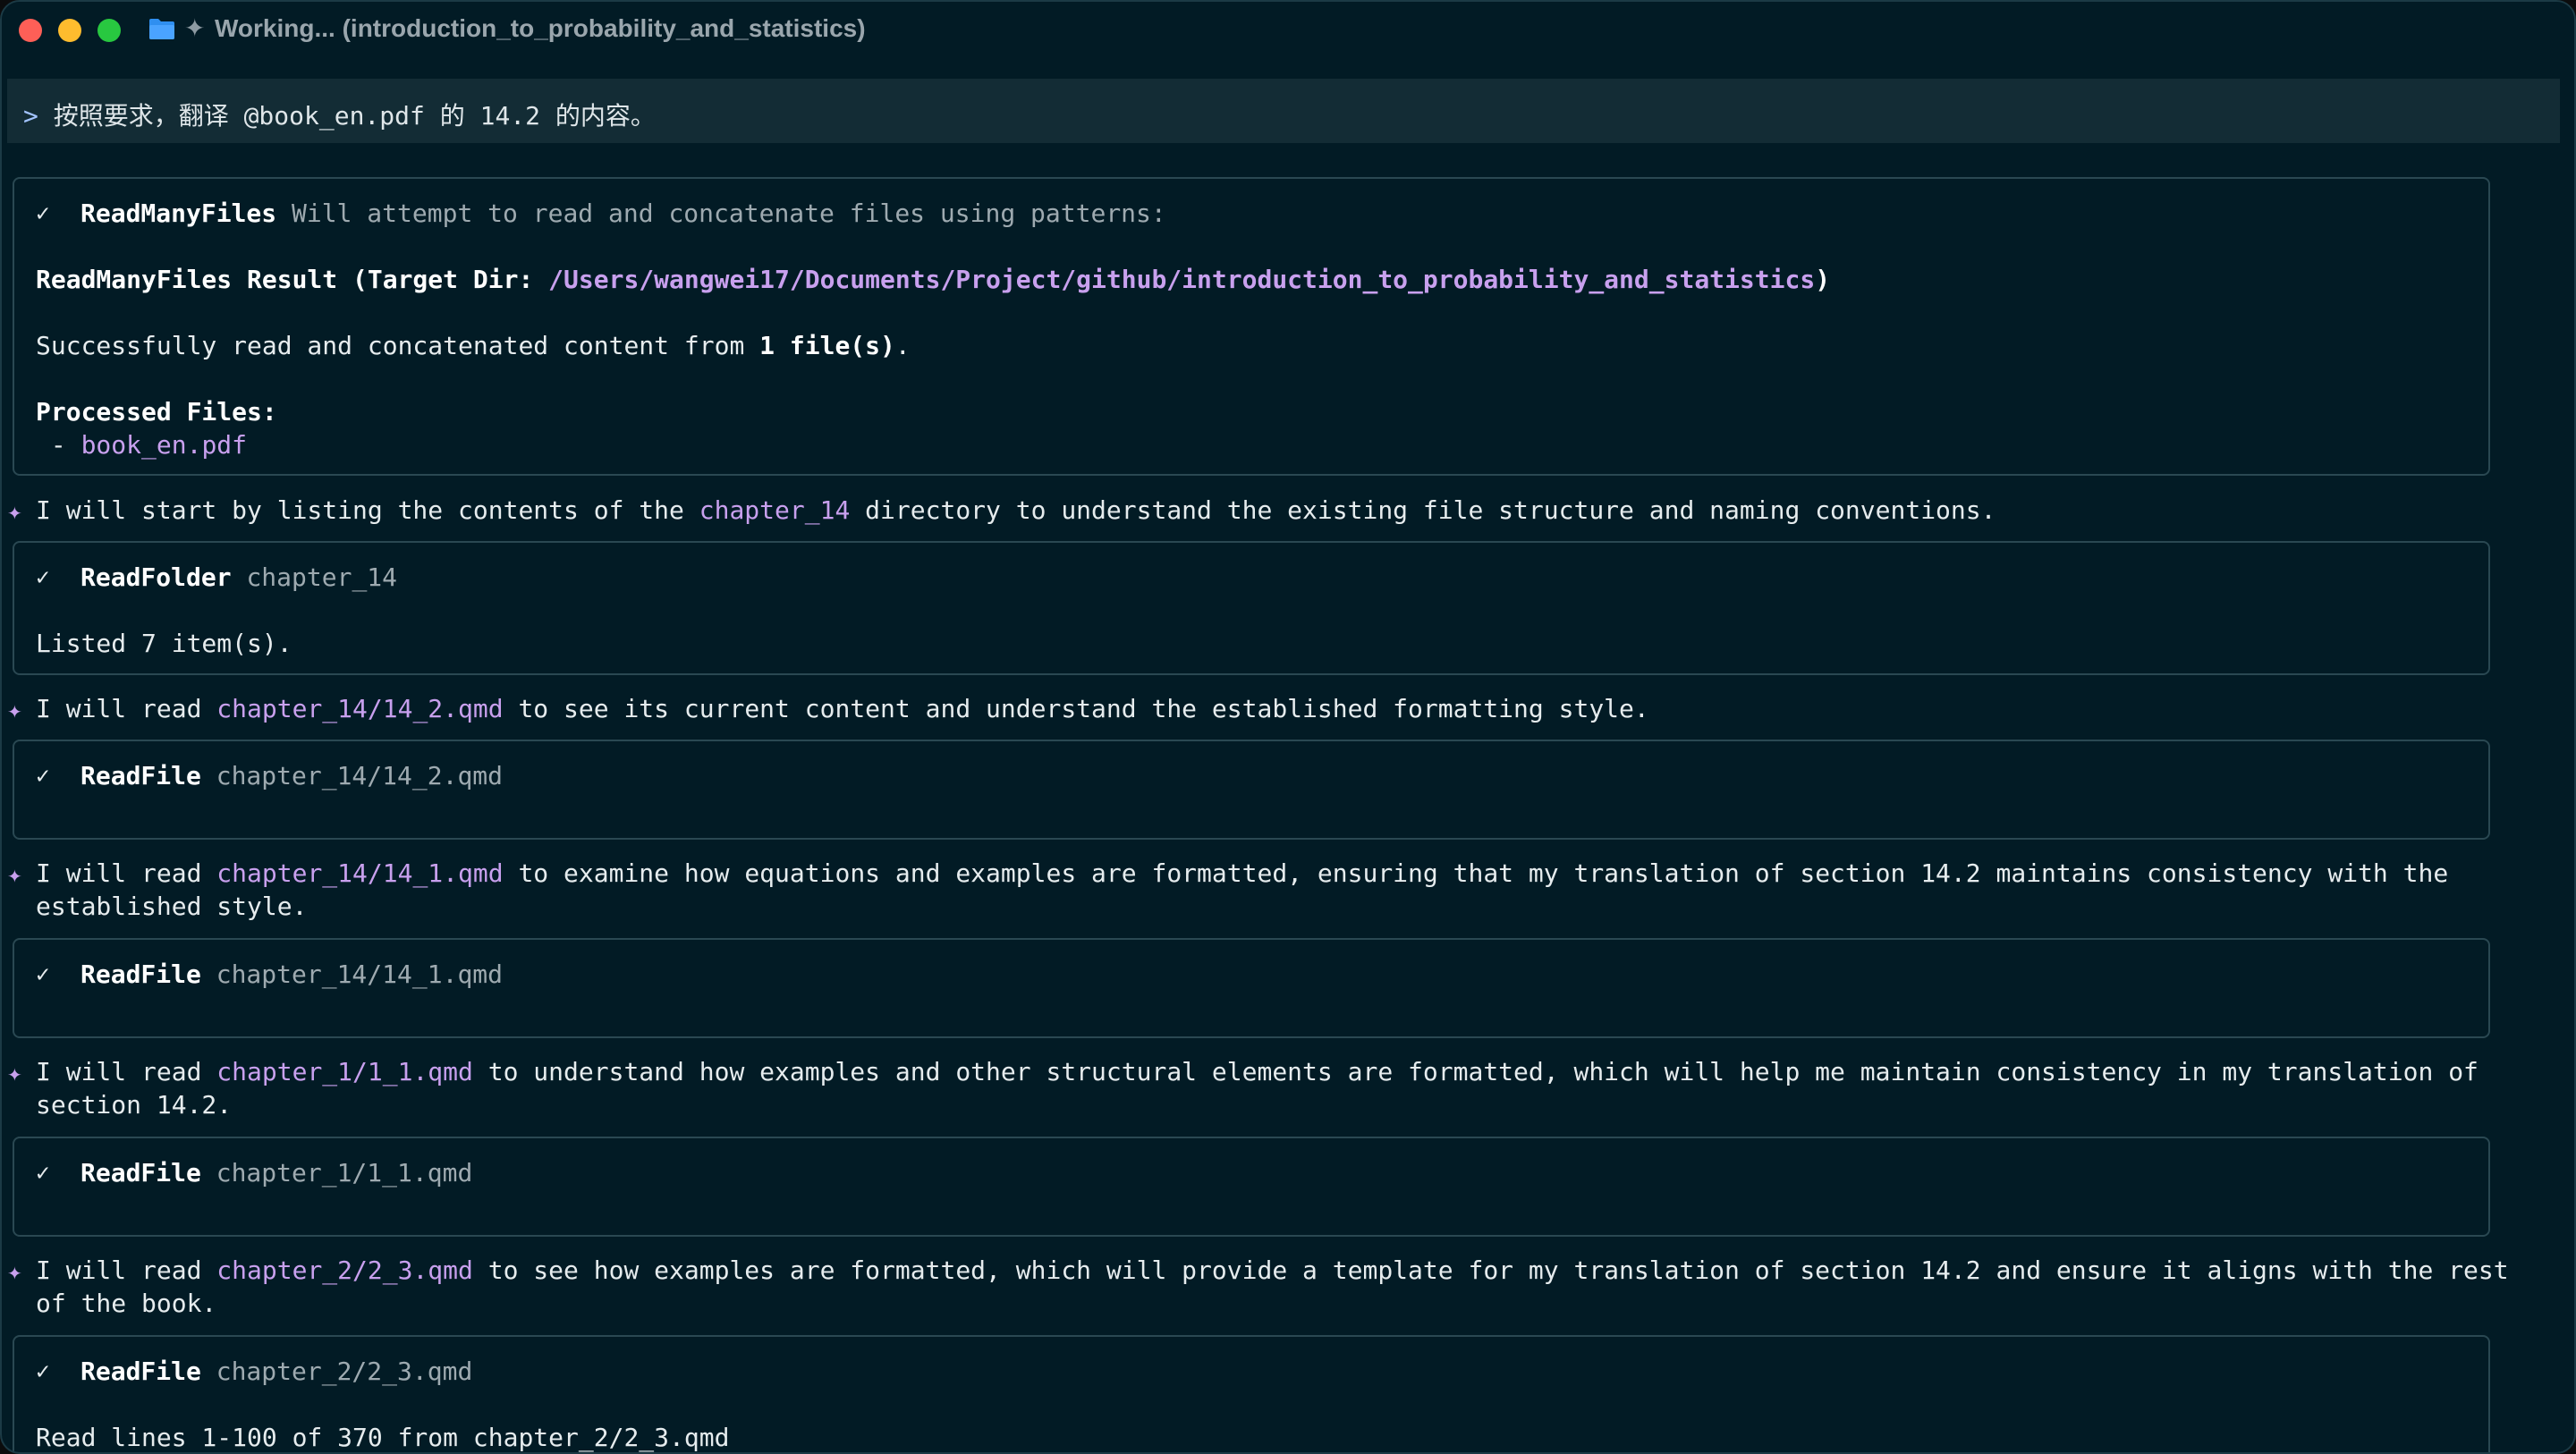  What do you see at coordinates (344, 1270) in the screenshot?
I see `file-link: chapter_2/2_3.qmd` at bounding box center [344, 1270].